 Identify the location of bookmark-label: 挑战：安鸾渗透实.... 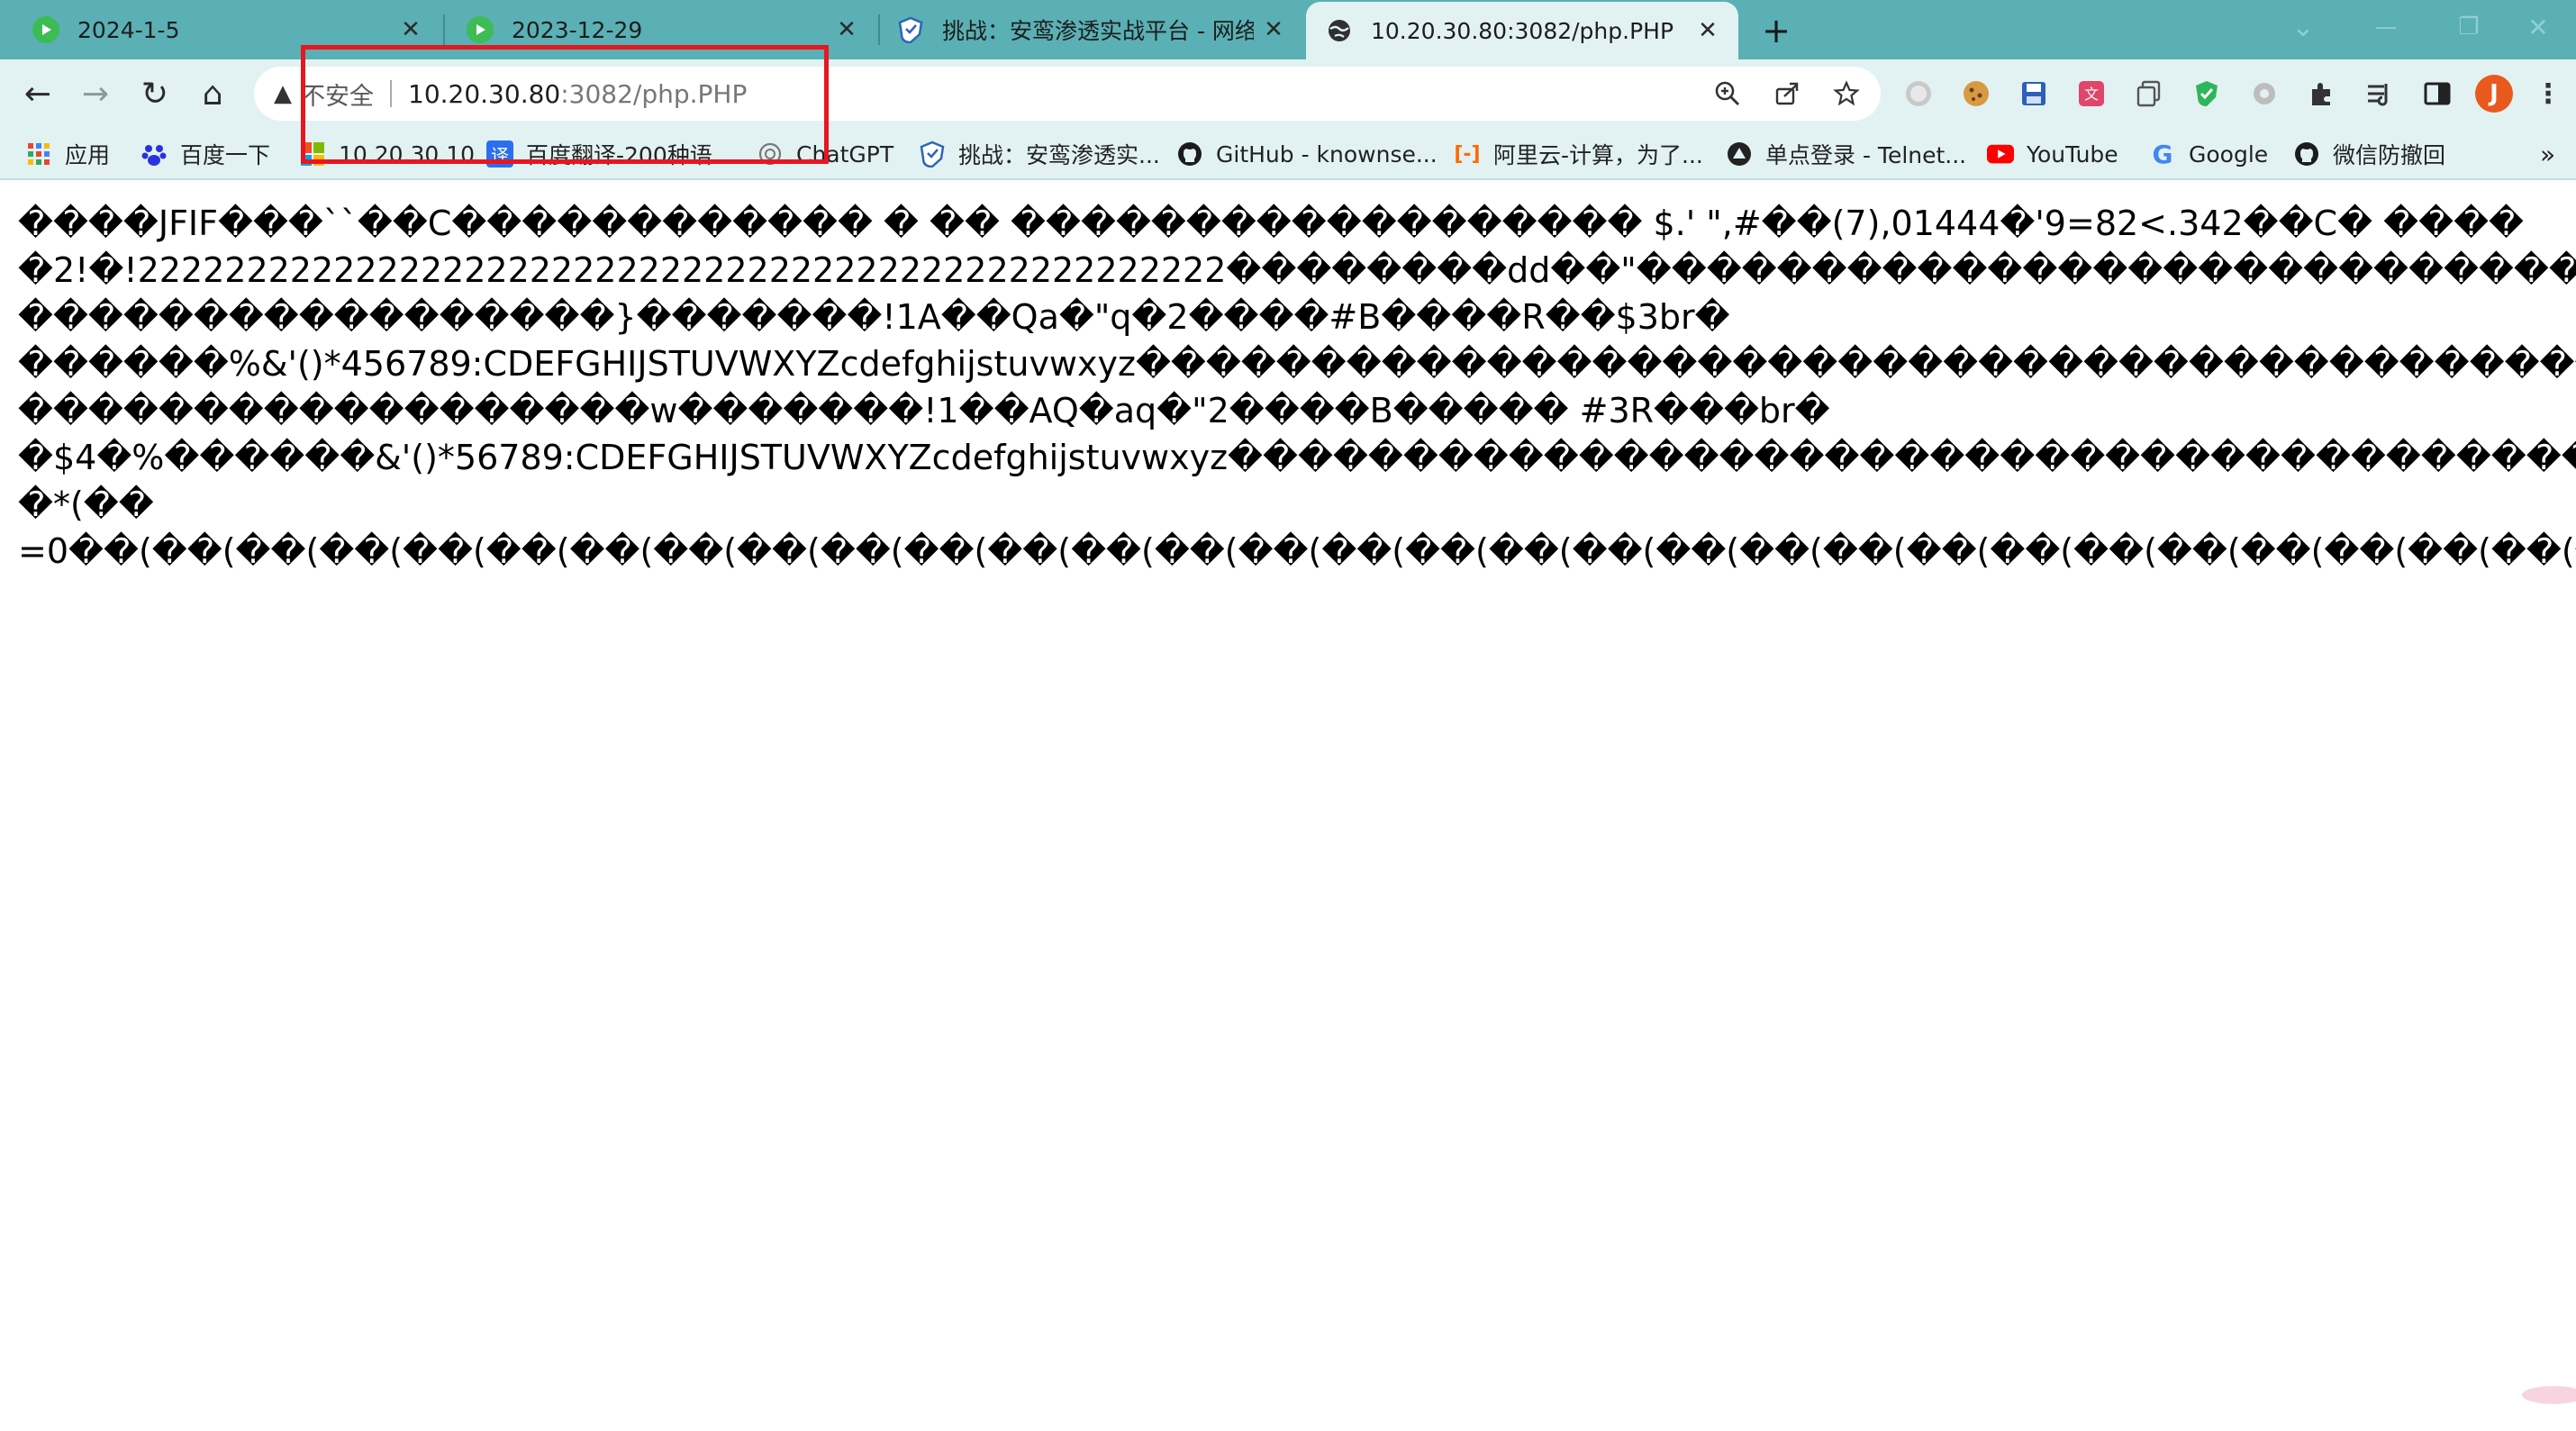
(1059, 155).